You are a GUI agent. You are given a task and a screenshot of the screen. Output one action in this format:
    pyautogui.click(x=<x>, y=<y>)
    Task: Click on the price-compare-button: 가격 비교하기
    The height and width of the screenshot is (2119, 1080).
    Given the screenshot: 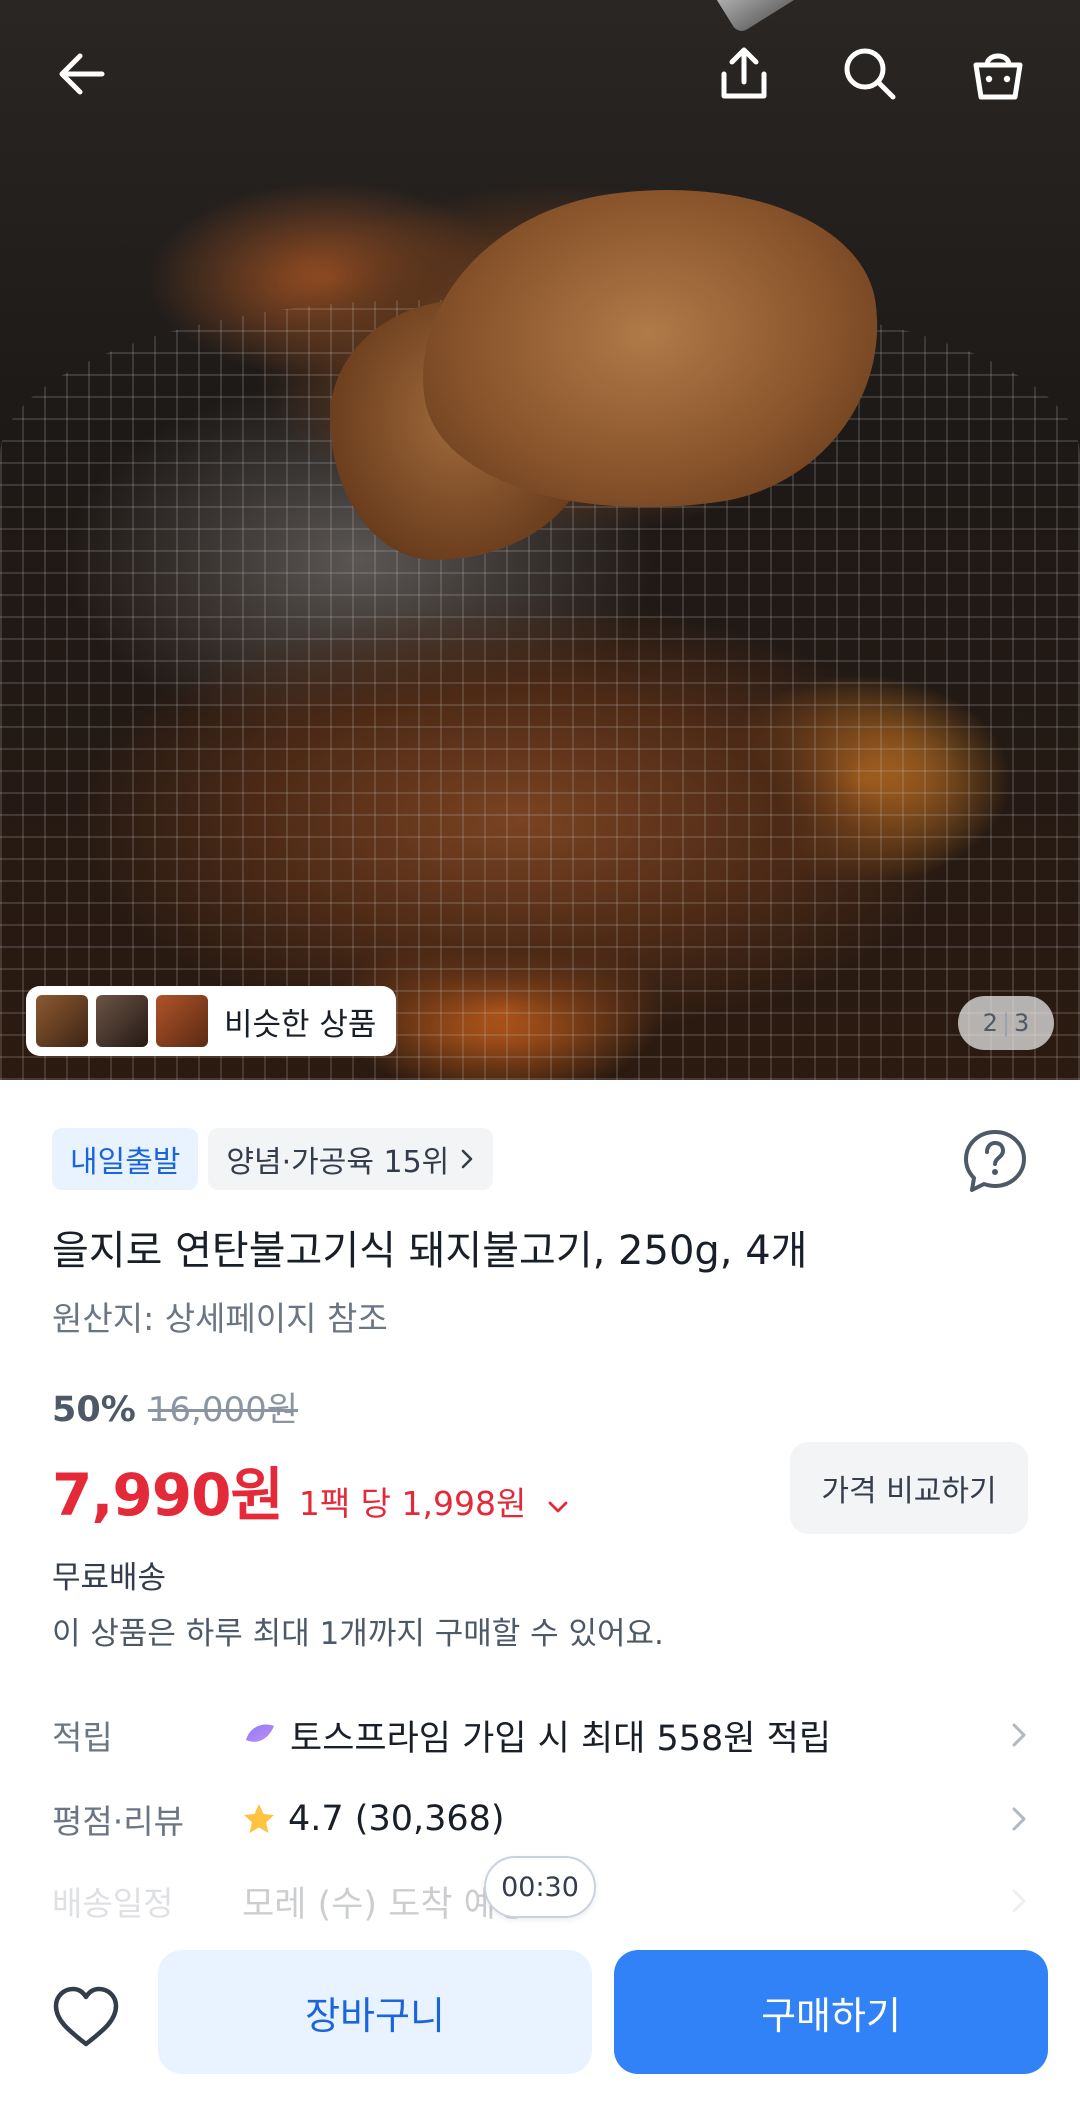 What is the action you would take?
    pyautogui.click(x=909, y=1488)
    